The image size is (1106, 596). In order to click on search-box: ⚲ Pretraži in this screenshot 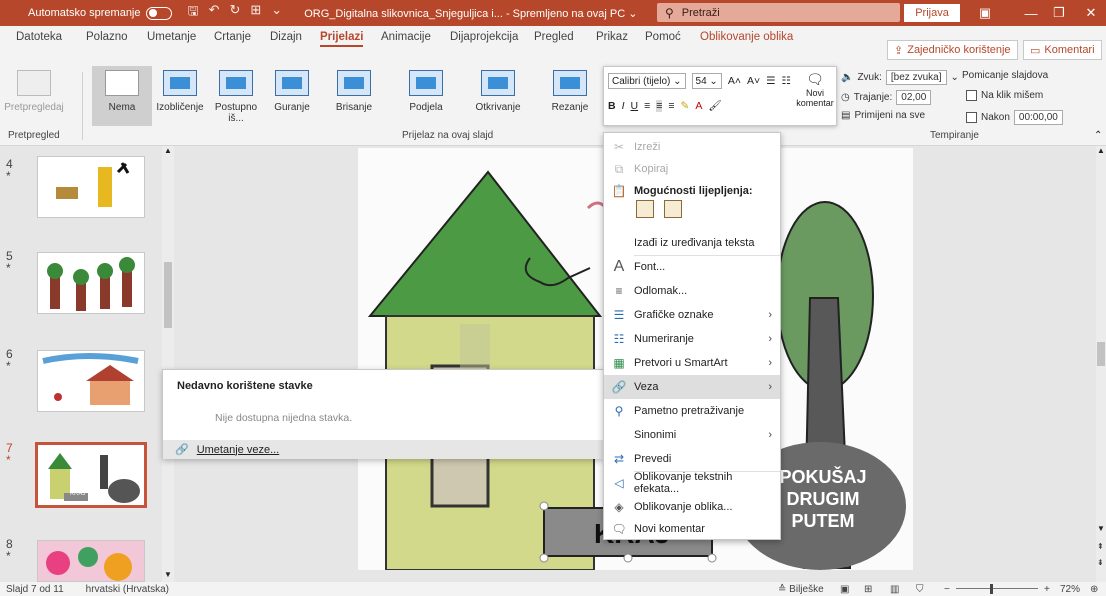, I will do `click(778, 12)`.